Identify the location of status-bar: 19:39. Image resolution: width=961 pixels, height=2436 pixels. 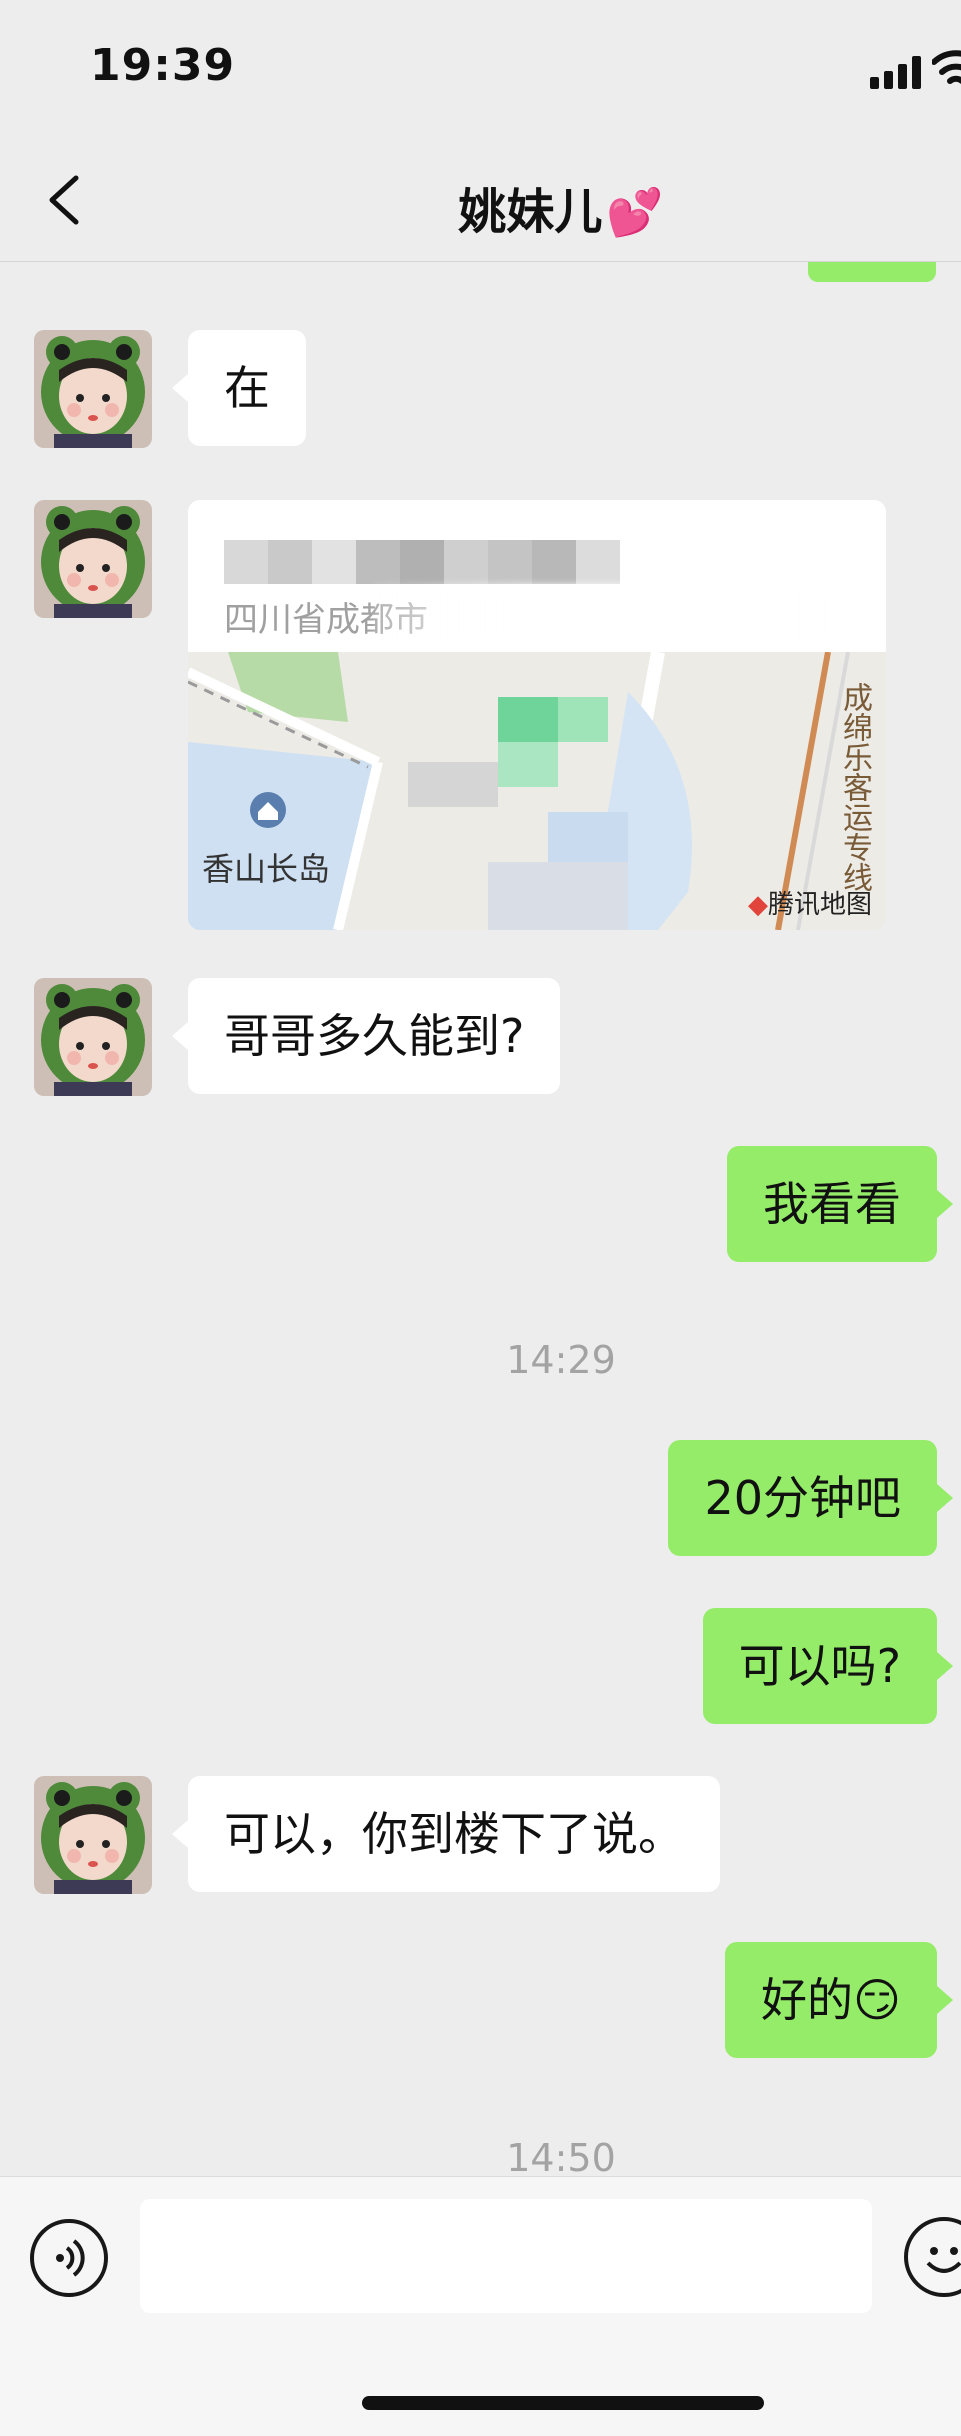
(480, 70).